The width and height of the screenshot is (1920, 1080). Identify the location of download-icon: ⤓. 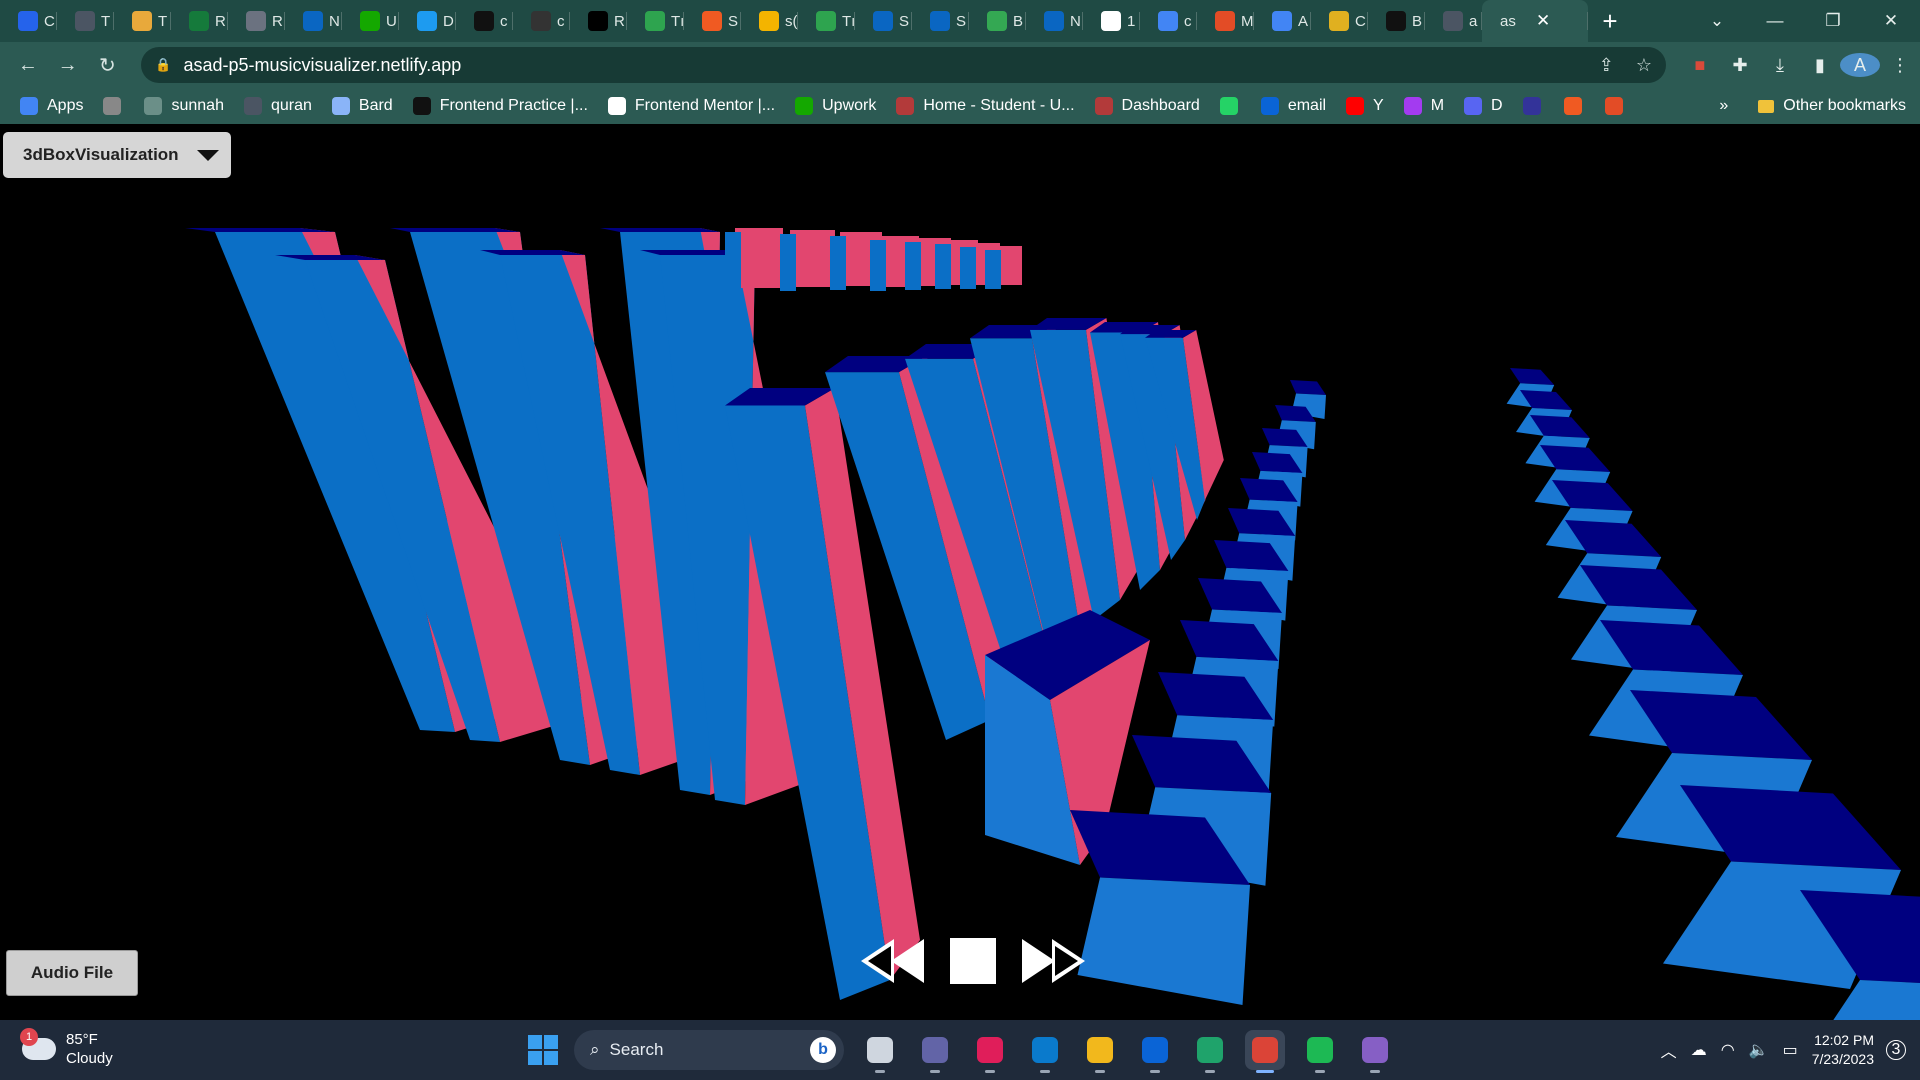
(1780, 65).